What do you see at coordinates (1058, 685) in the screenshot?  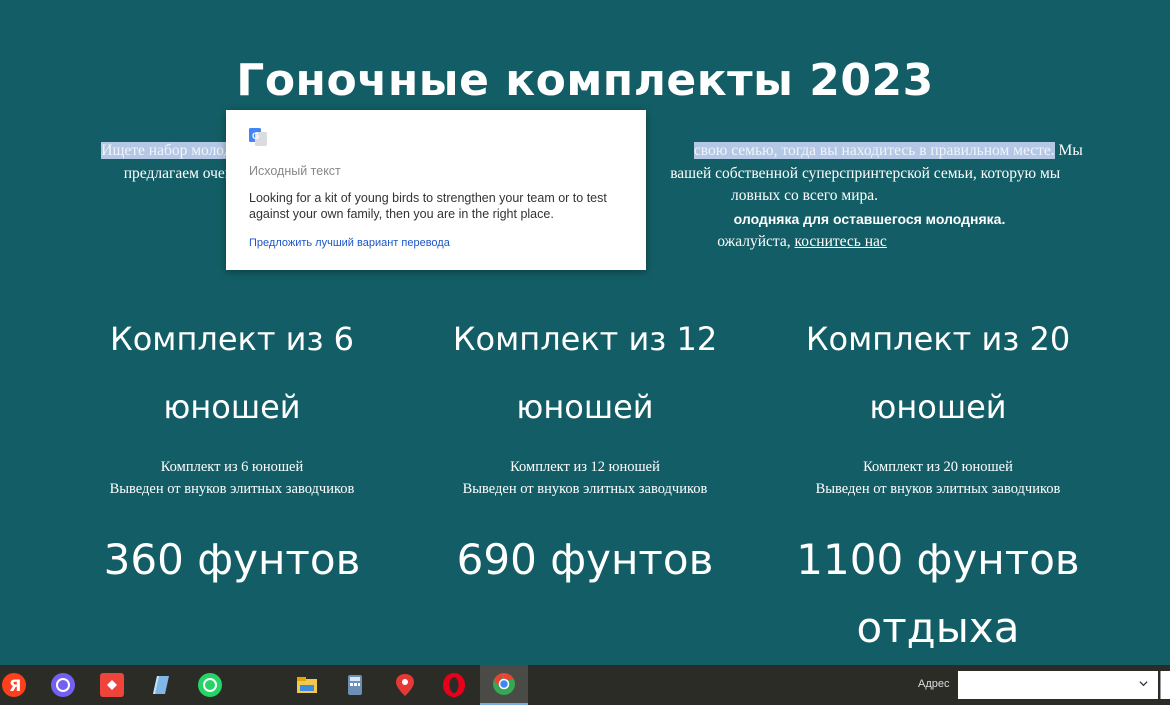 I see `address-input` at bounding box center [1058, 685].